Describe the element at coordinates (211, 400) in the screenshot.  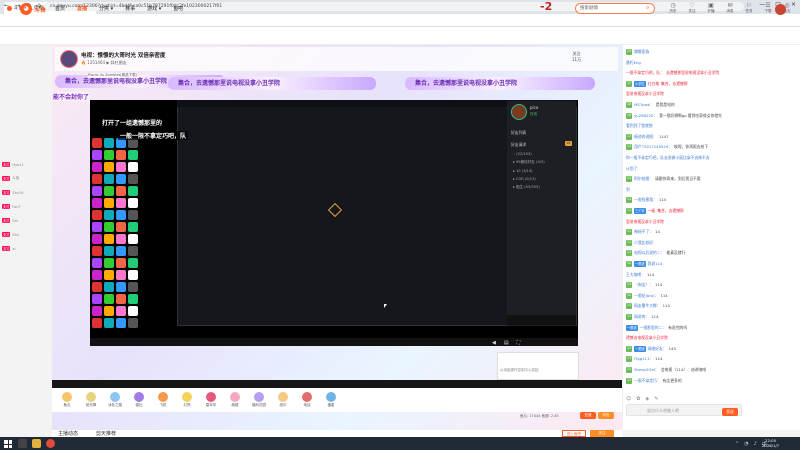
I see `gift-item: 嘉年华` at that location.